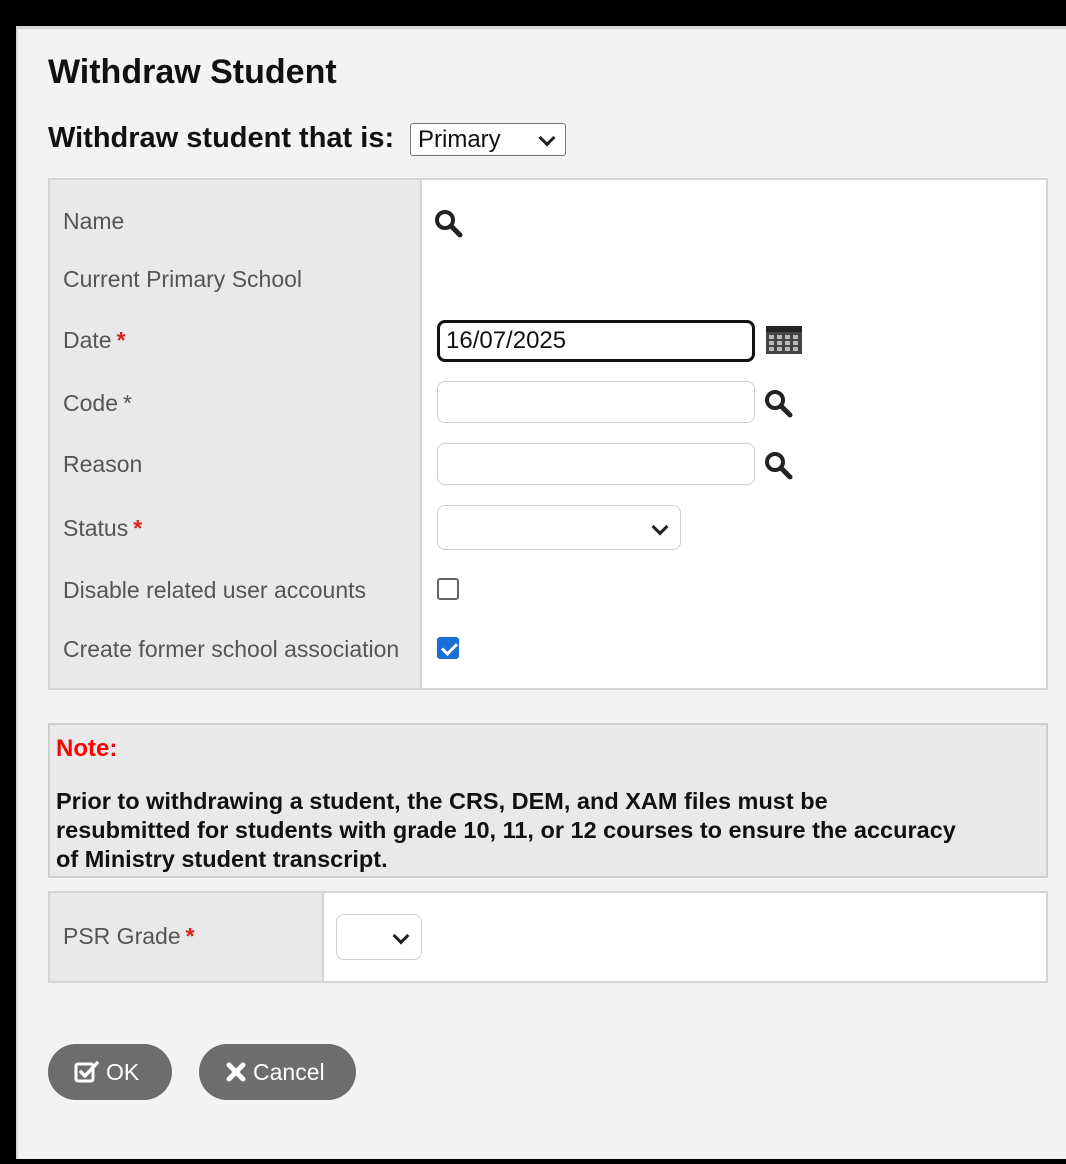 Image resolution: width=1066 pixels, height=1164 pixels. Describe the element at coordinates (236, 1072) in the screenshot. I see `close-x-icon` at that location.